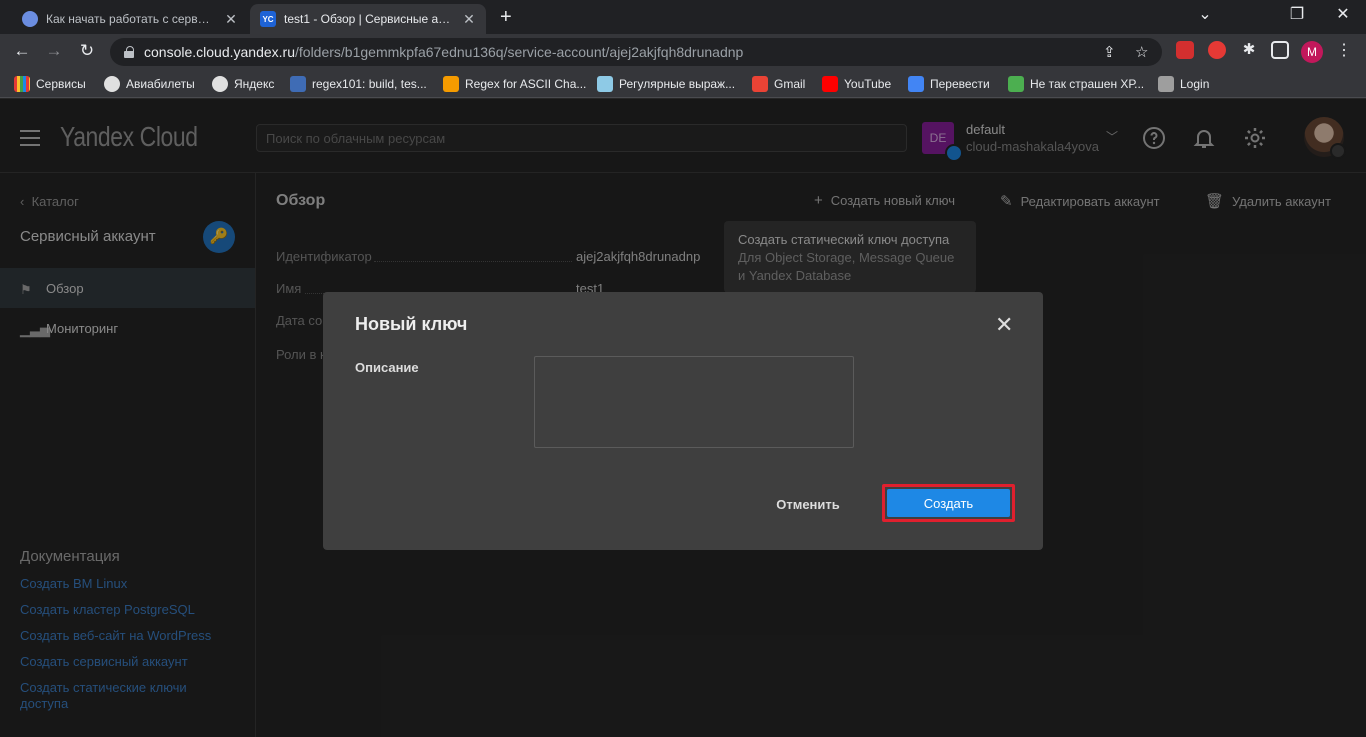 Image resolution: width=1366 pixels, height=737 pixels. What do you see at coordinates (451, 84) in the screenshot?
I see `regex-icon` at bounding box center [451, 84].